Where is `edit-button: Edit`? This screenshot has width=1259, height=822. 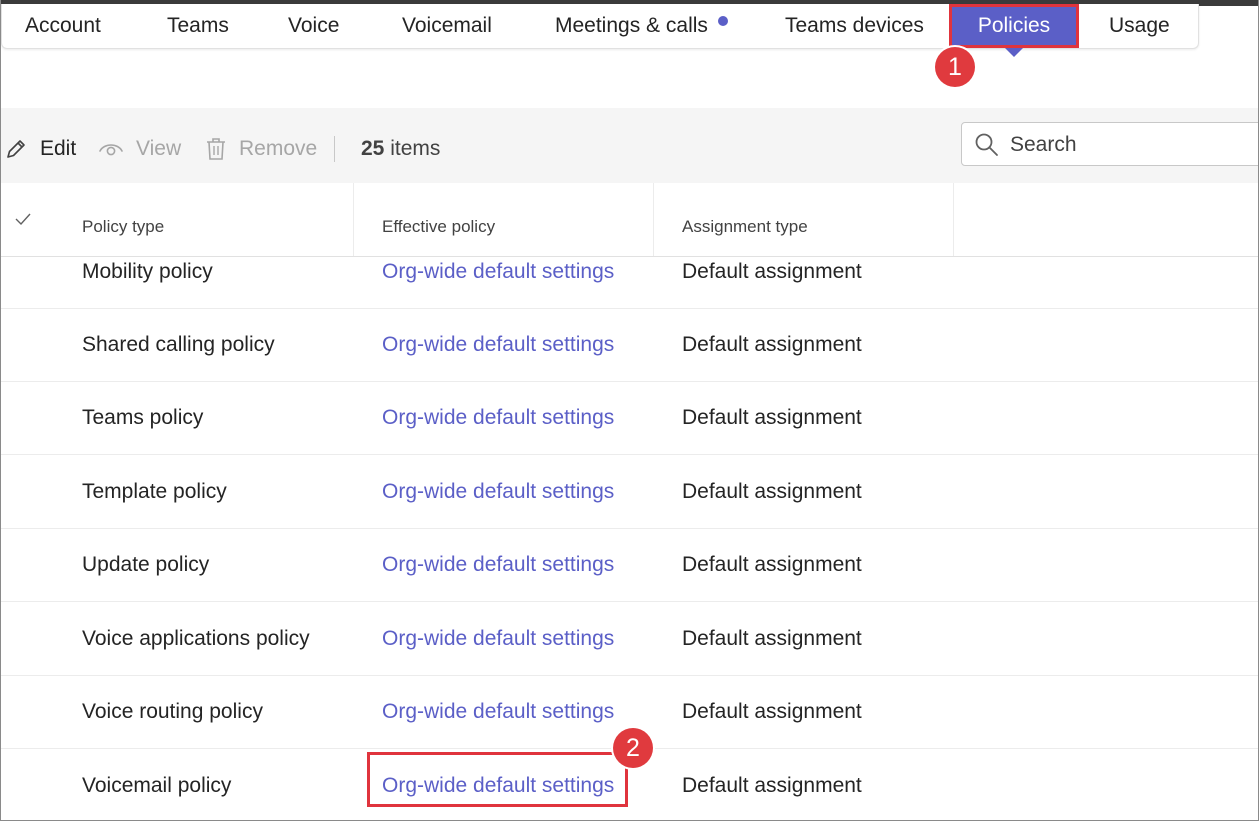 edit-button: Edit is located at coordinates (41, 149).